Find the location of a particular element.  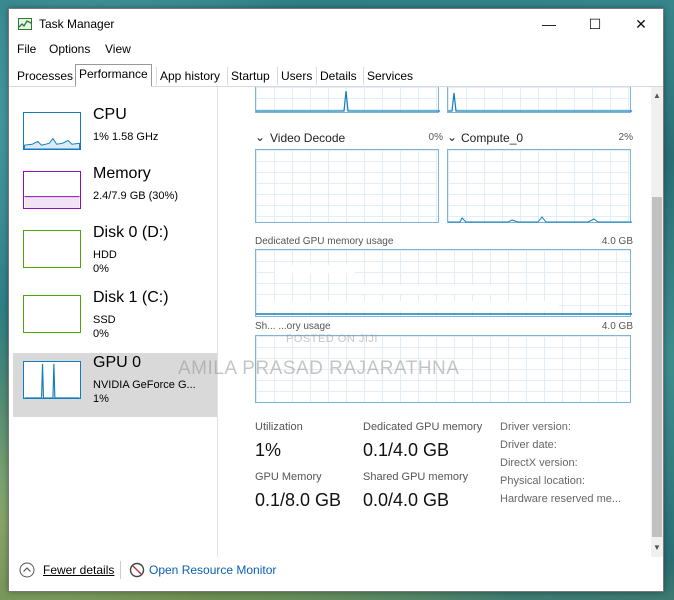

title-bar: Task Manager — ☐ ✕ is located at coordinates (336, 24).